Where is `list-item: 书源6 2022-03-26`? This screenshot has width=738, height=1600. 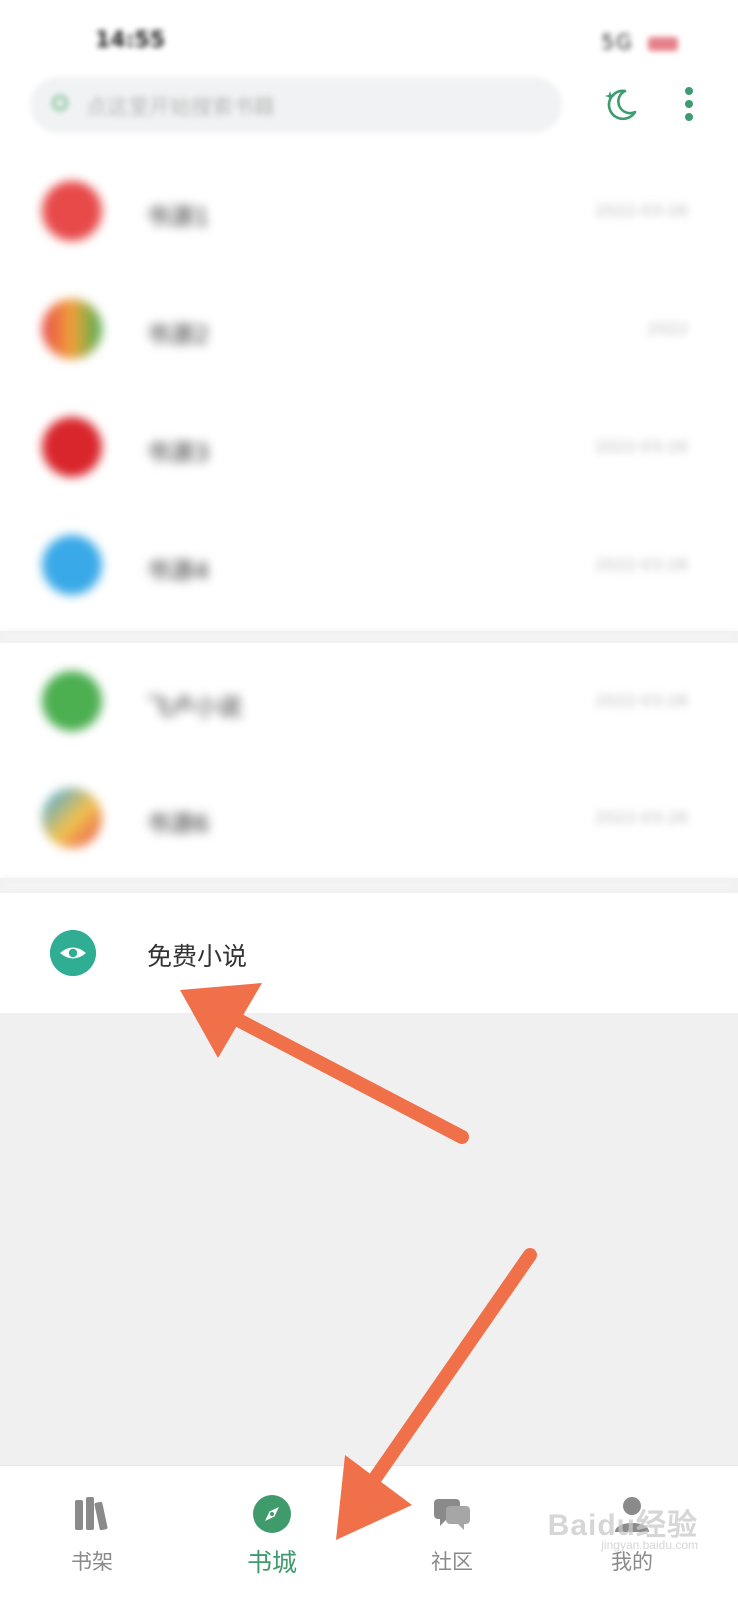 list-item: 书源6 2022-03-26 is located at coordinates (369, 819).